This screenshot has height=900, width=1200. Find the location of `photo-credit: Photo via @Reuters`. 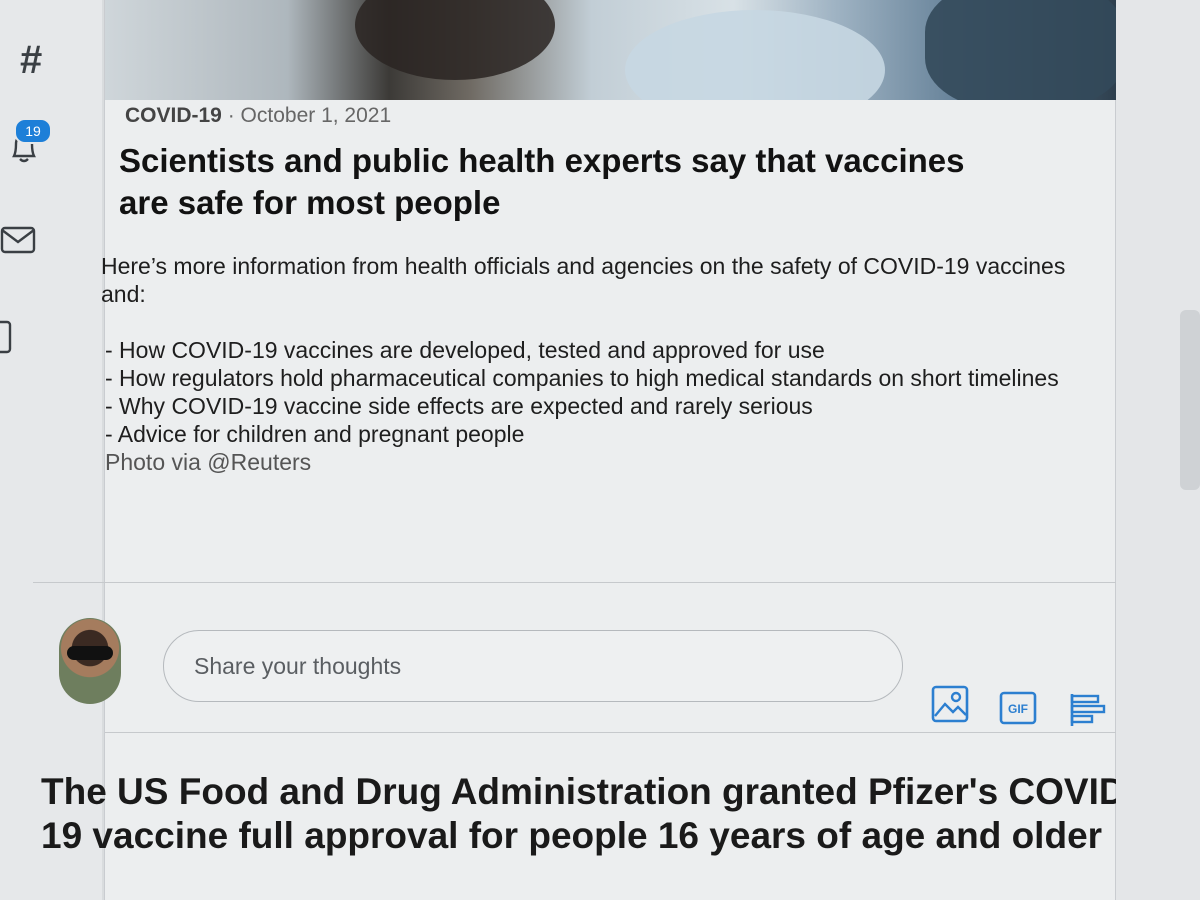

photo-credit: Photo via @Reuters is located at coordinates (610, 462).